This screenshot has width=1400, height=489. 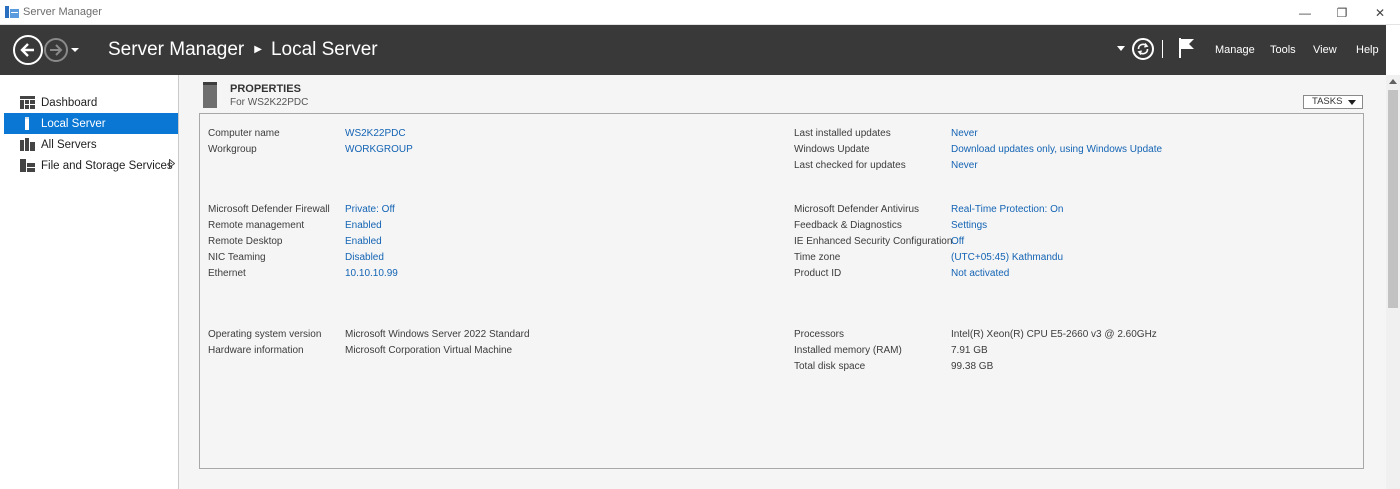 I want to click on vertical-scrollbar, so click(x=1393, y=282).